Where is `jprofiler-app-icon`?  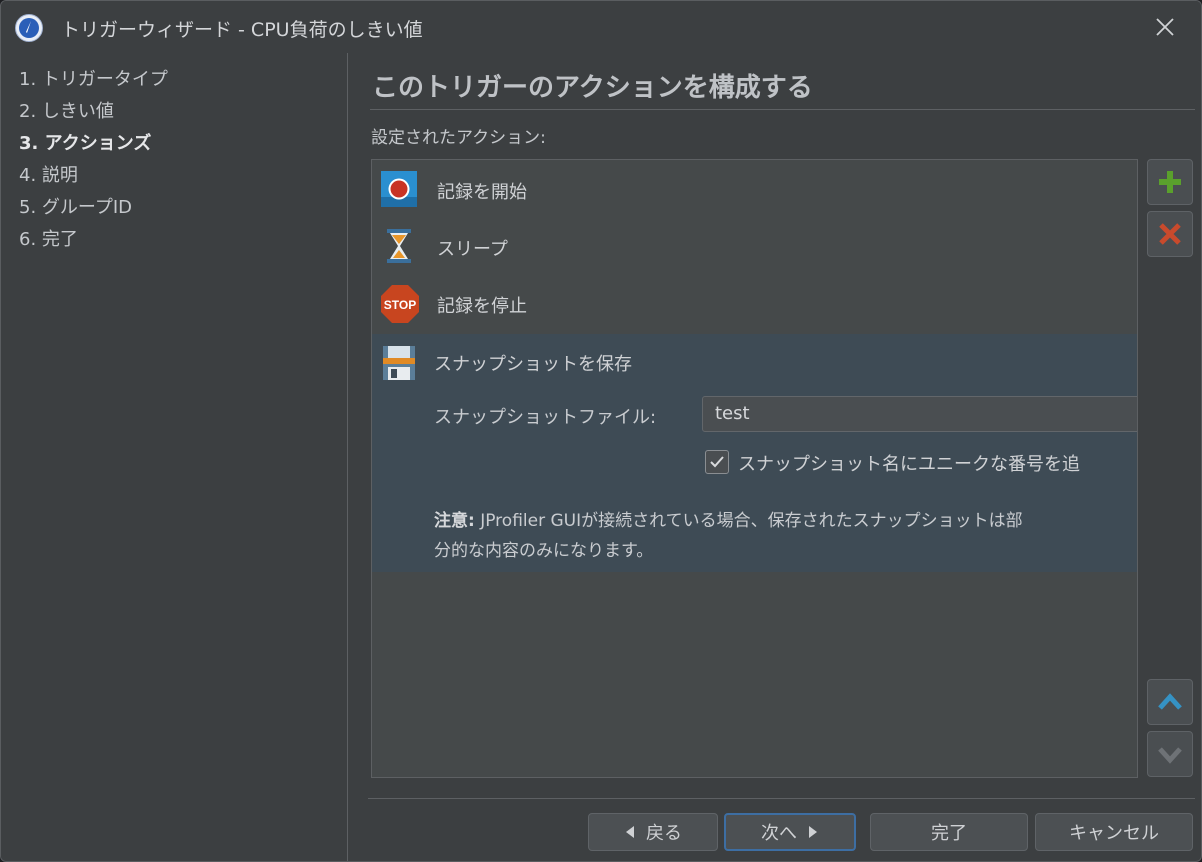
jprofiler-app-icon is located at coordinates (29, 28).